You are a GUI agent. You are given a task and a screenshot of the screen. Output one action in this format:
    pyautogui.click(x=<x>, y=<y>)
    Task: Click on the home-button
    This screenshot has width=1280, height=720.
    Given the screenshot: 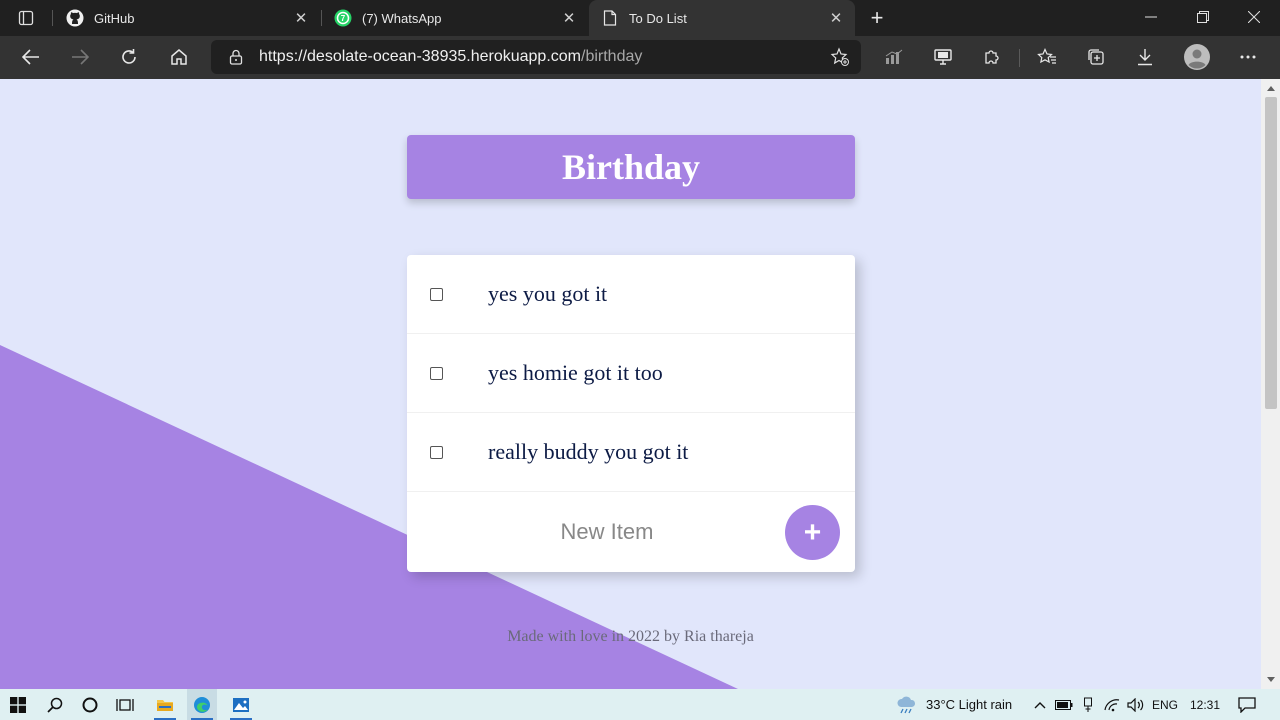 What is the action you would take?
    pyautogui.click(x=179, y=57)
    